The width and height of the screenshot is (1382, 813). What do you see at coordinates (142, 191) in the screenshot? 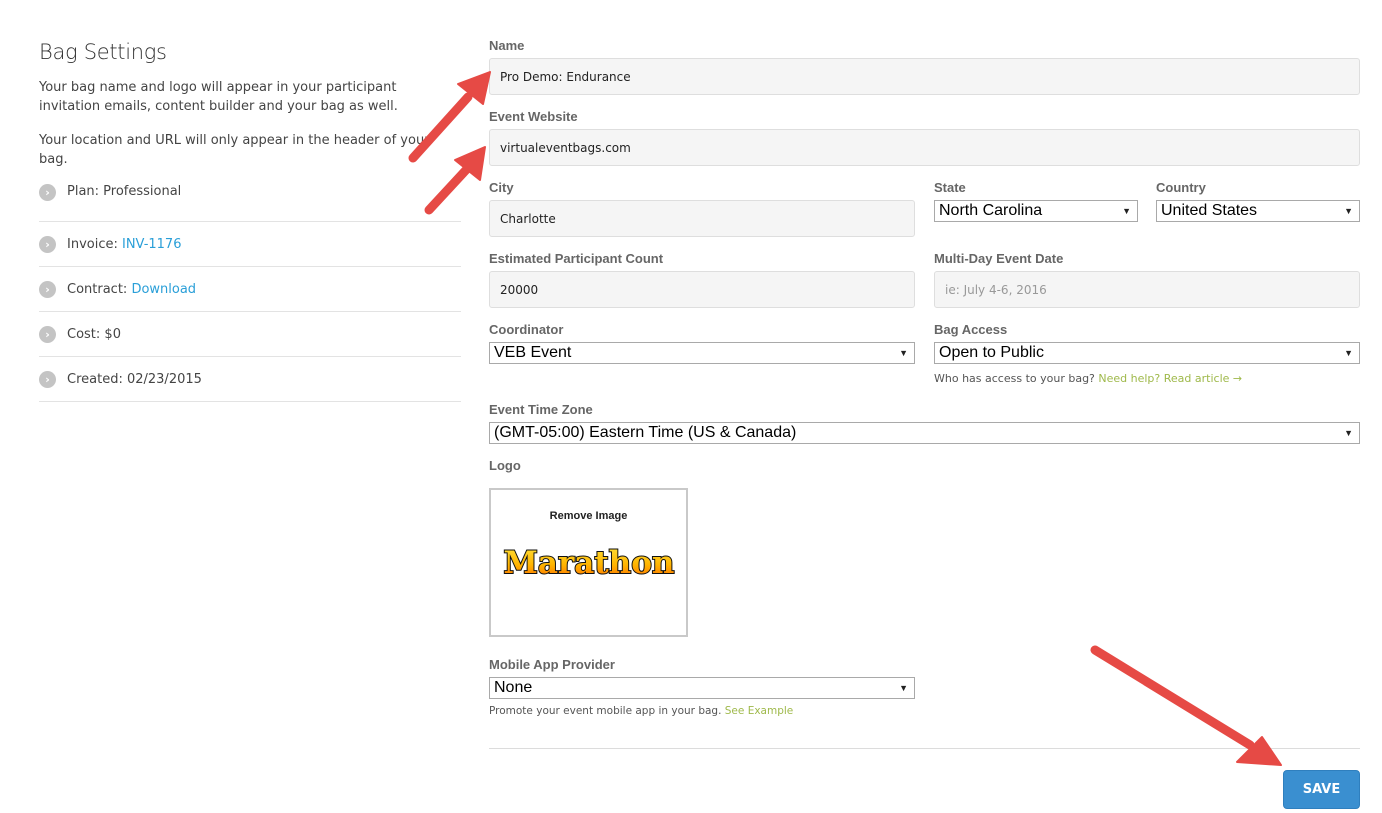
I see `plan-value: Professional` at bounding box center [142, 191].